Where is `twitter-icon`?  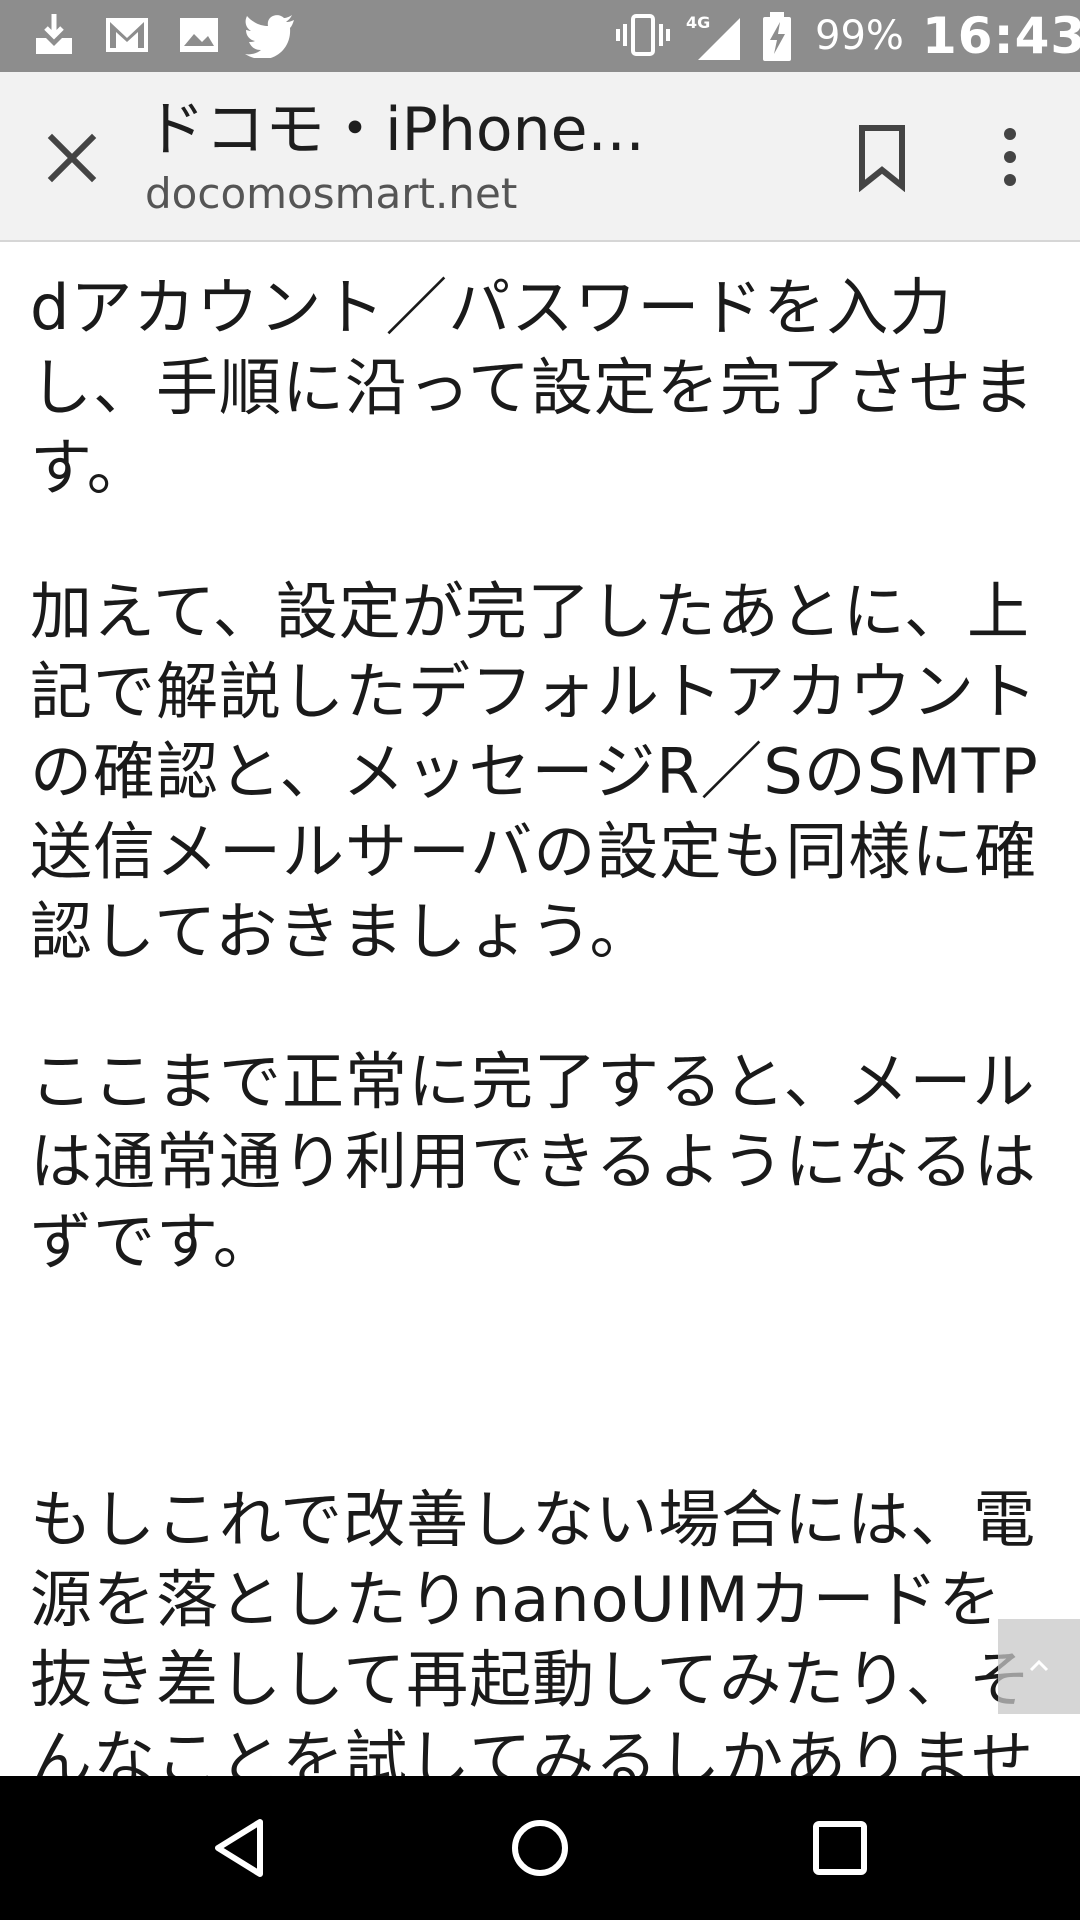 twitter-icon is located at coordinates (269, 36).